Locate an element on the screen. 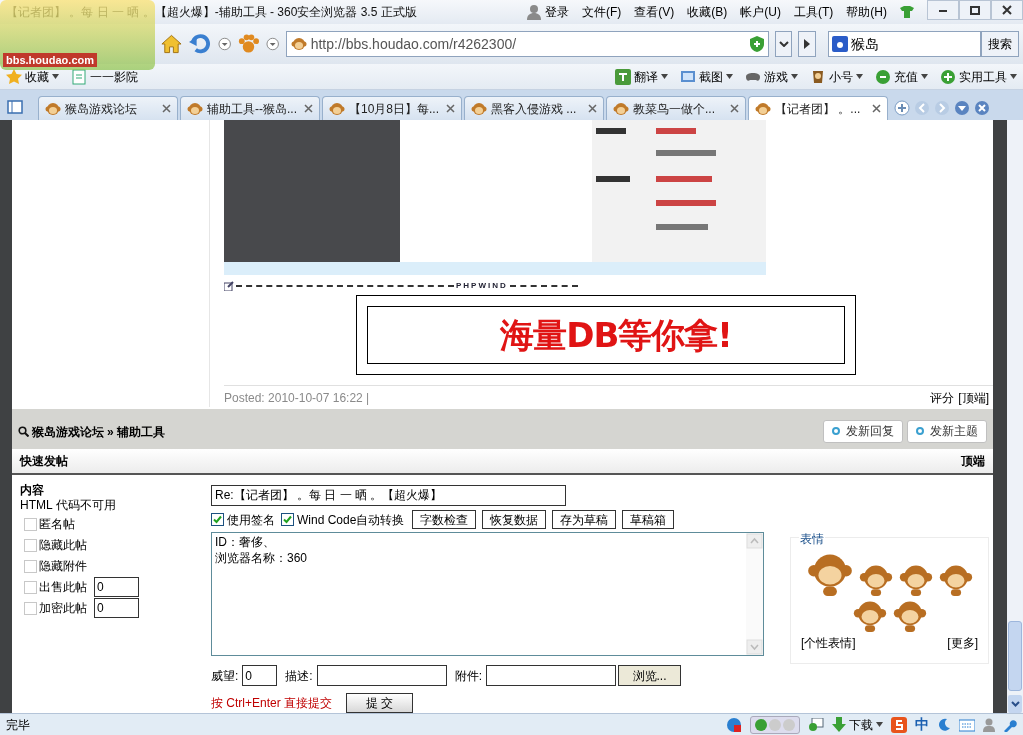 The height and width of the screenshot is (735, 1023). checkbox-label: Wind Code自动转换 is located at coordinates (351, 519).